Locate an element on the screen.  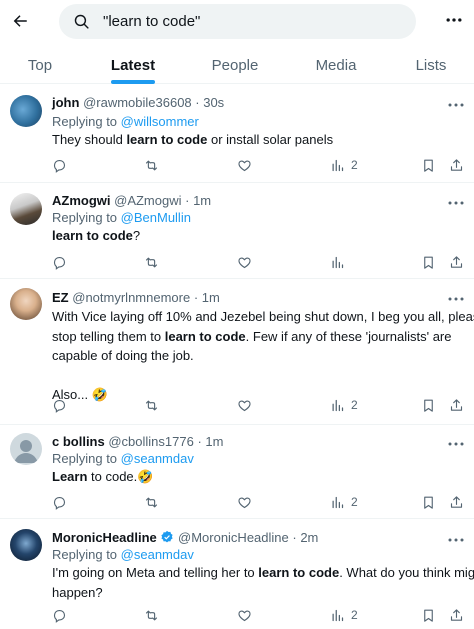
display-name: MoronicHeadline is located at coordinates (104, 537).